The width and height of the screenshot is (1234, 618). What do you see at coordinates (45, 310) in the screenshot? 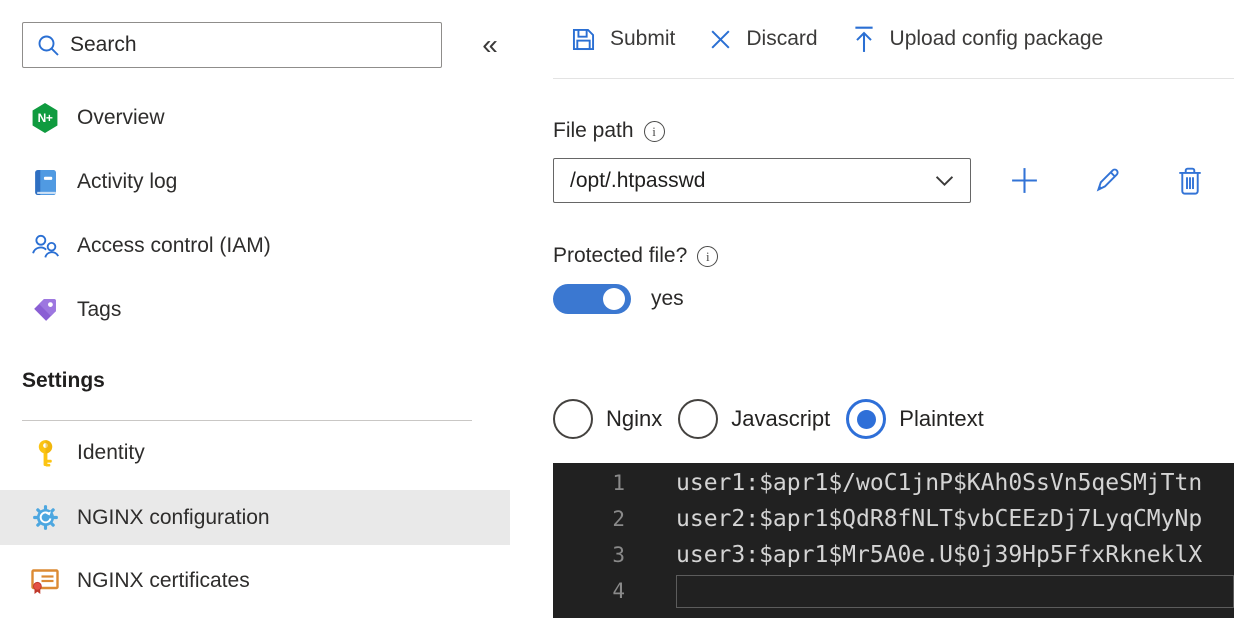
I see `tag-icon` at bounding box center [45, 310].